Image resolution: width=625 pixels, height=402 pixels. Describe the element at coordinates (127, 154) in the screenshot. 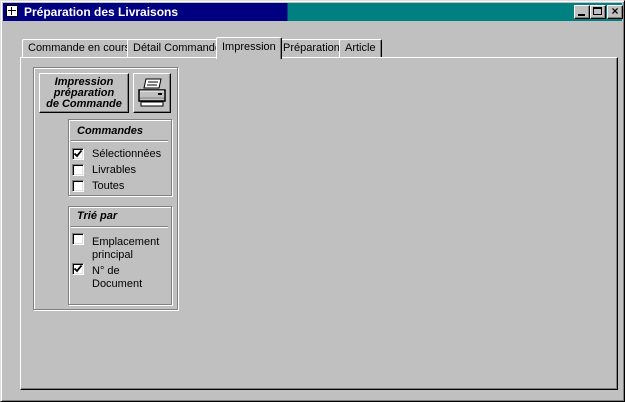

I see `label-selectionnees: Sélectionnées` at that location.